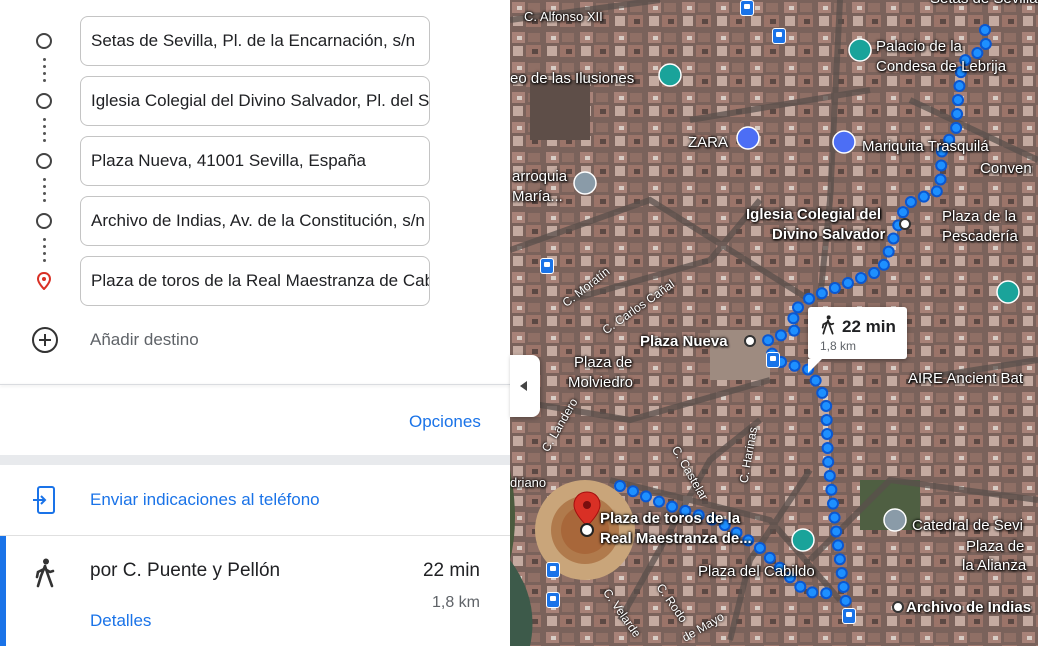 The width and height of the screenshot is (1038, 646). What do you see at coordinates (869, 326) in the screenshot?
I see `callout-duration: 22 min` at bounding box center [869, 326].